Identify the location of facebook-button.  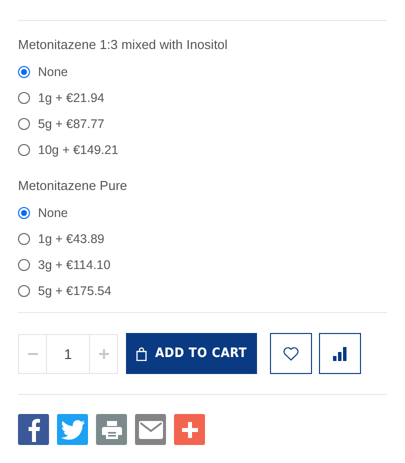
(33, 429).